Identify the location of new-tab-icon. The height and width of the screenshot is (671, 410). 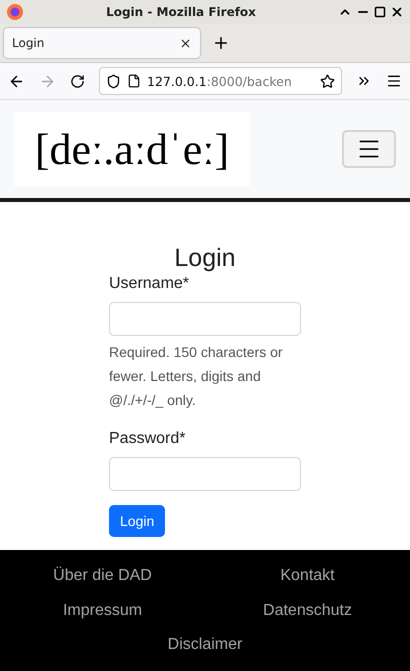
(221, 43).